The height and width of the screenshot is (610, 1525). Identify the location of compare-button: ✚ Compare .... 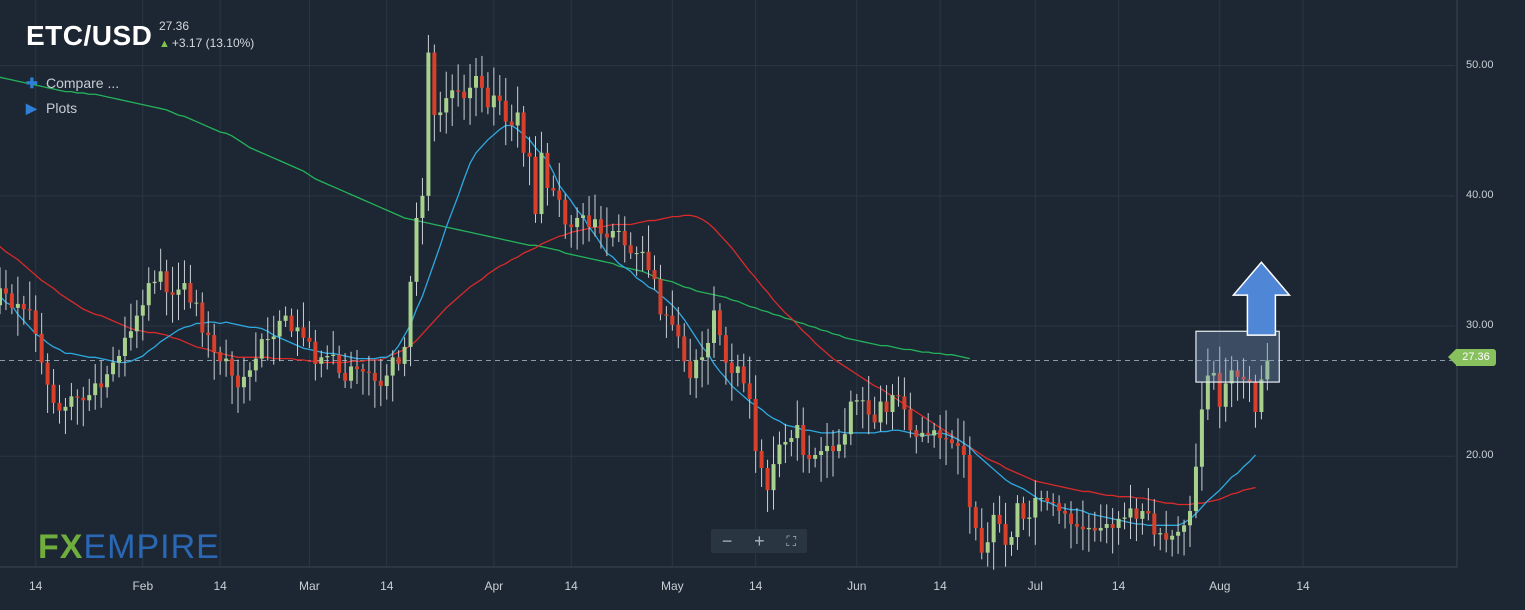
(72, 83).